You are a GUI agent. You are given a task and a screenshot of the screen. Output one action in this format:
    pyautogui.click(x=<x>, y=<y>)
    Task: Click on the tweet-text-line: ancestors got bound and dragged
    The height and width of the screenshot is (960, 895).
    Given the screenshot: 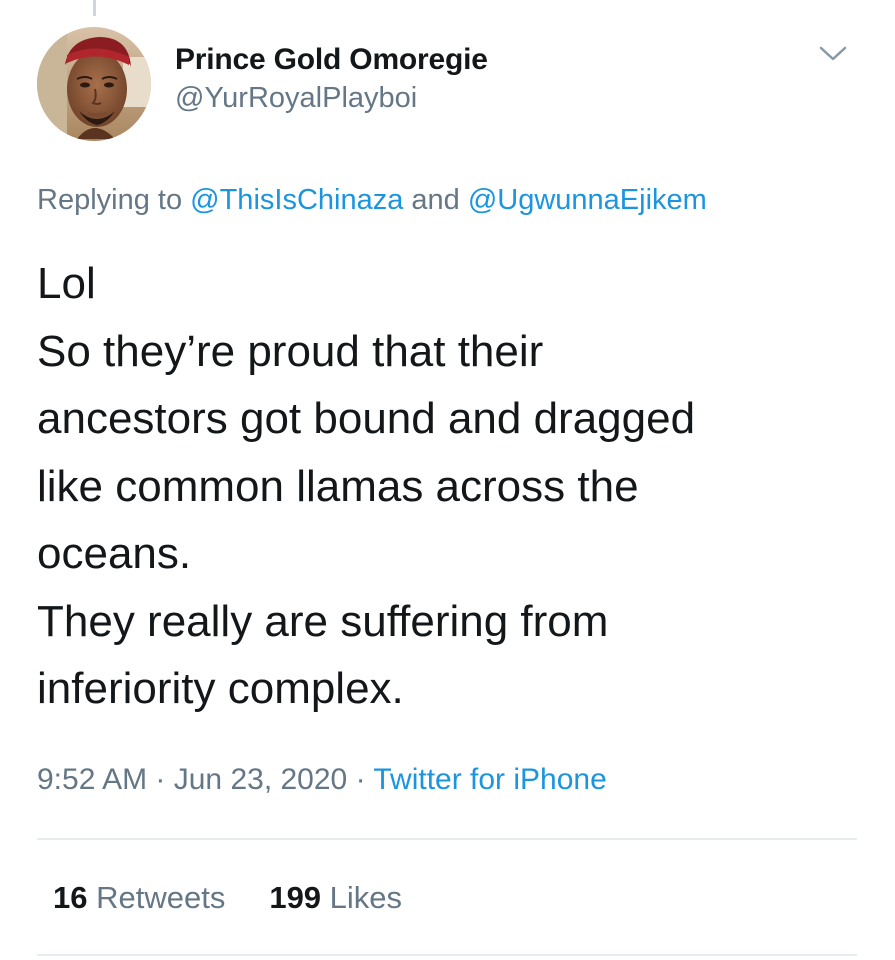 What is the action you would take?
    pyautogui.click(x=366, y=418)
    